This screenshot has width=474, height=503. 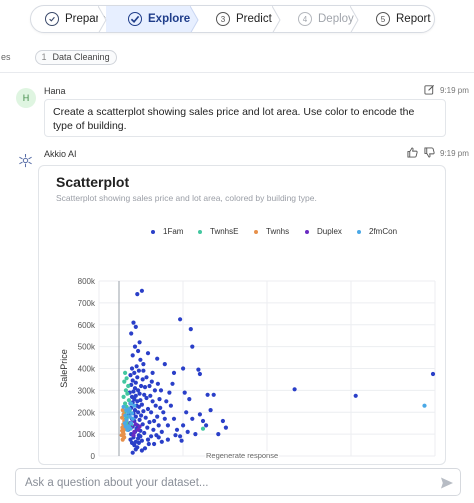 What do you see at coordinates (169, 19) in the screenshot?
I see `step-label: Explore` at bounding box center [169, 19].